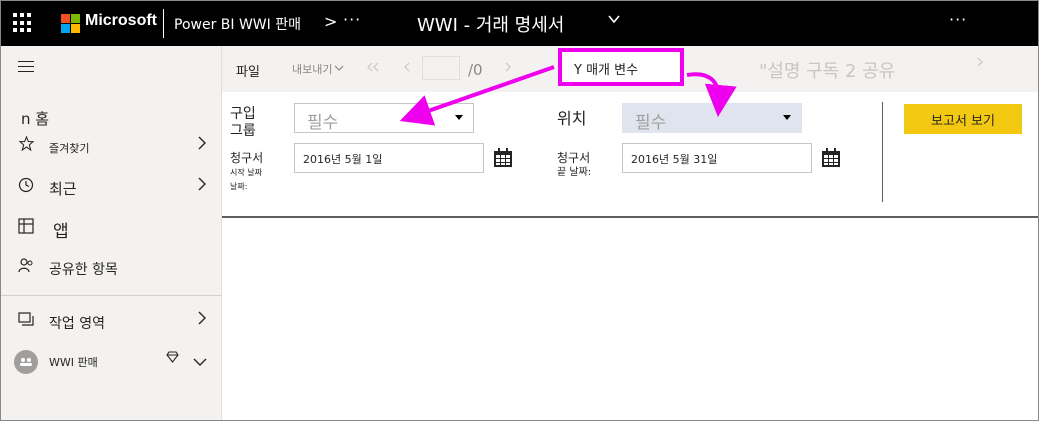  What do you see at coordinates (26, 321) in the screenshot?
I see `workspaces-icon` at bounding box center [26, 321].